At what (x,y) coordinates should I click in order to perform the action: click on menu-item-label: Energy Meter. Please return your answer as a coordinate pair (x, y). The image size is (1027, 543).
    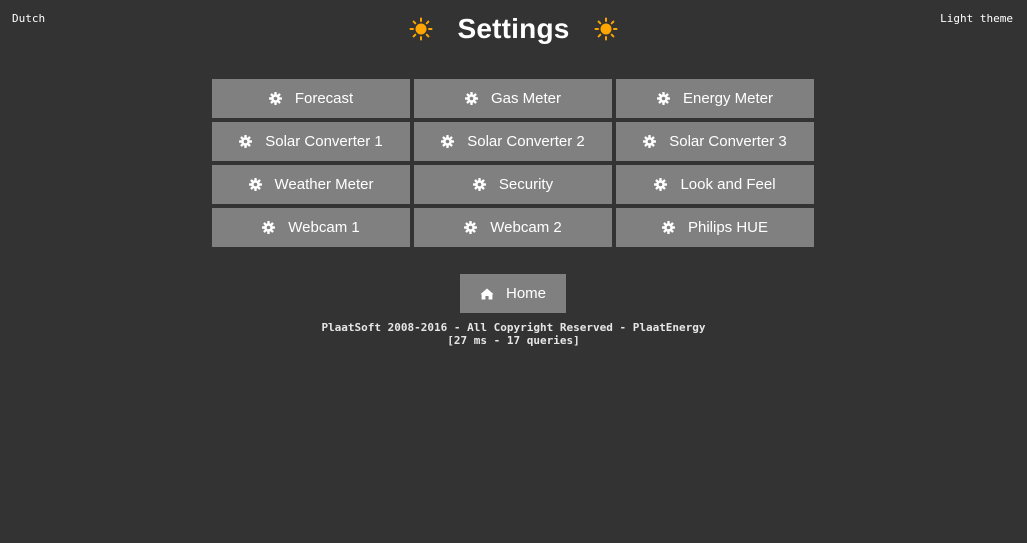
    Looking at the image, I should click on (728, 98).